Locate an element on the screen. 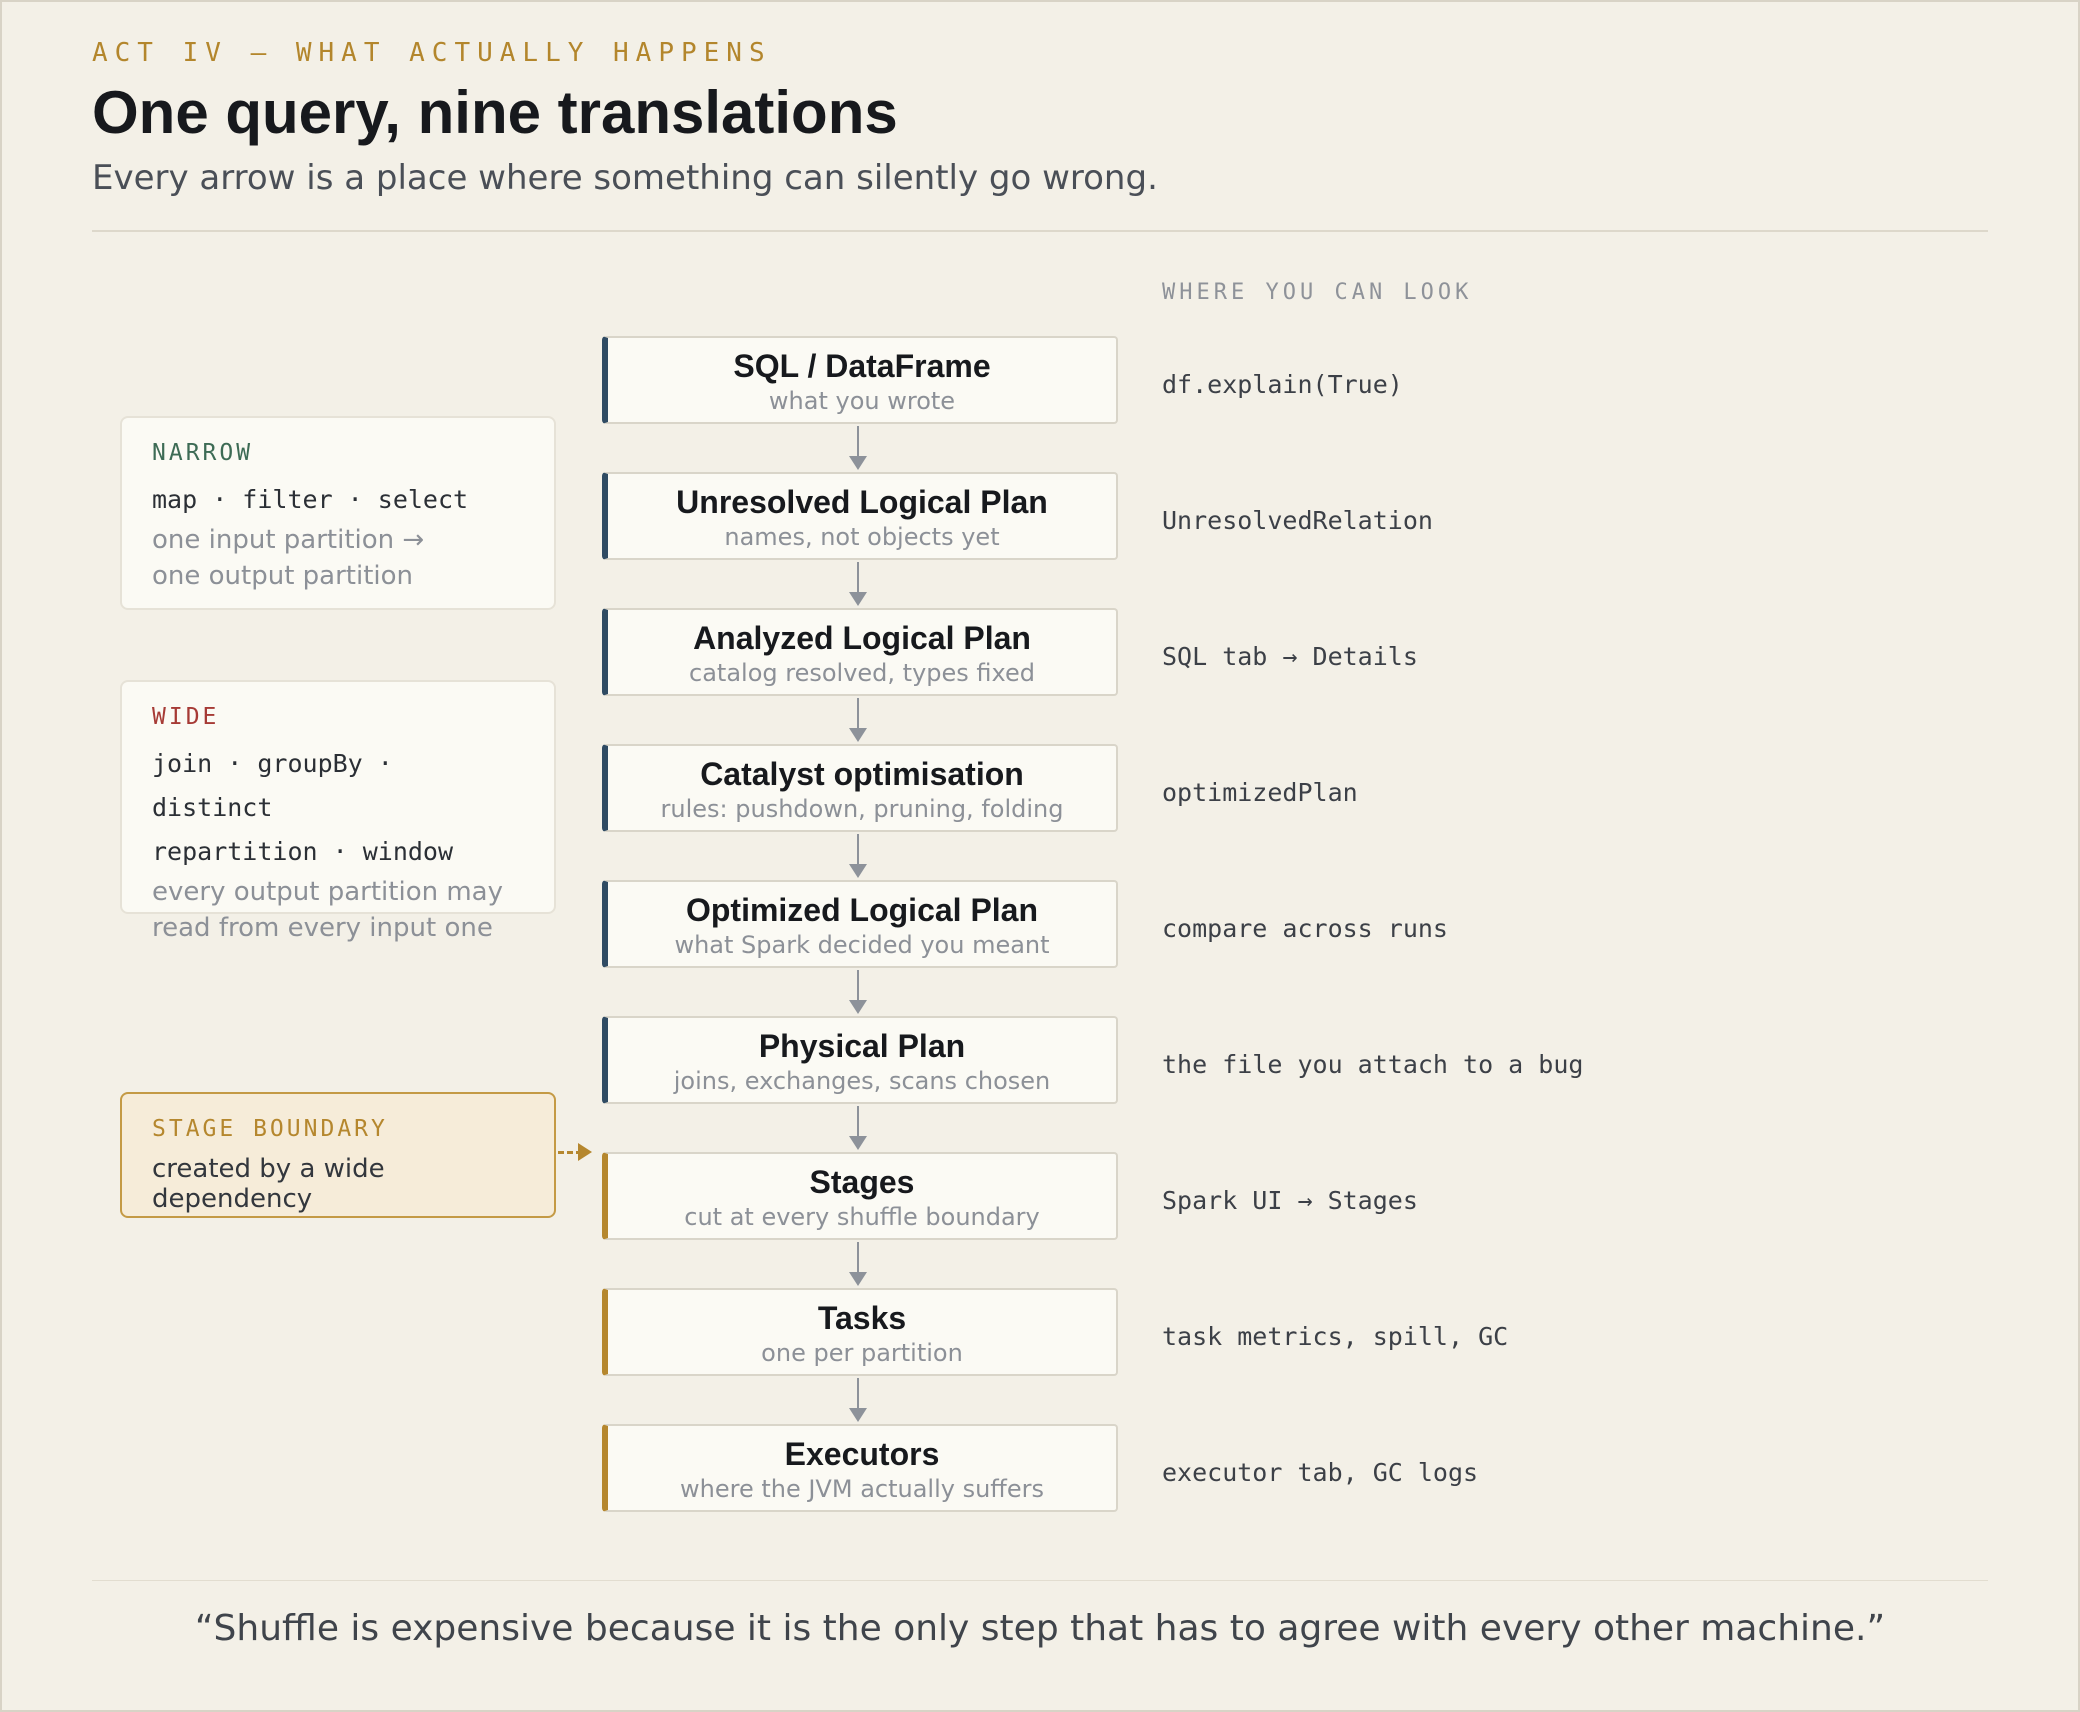 The width and height of the screenshot is (2080, 1712). step-subtitle: what Spark decided you meant is located at coordinates (862, 945).